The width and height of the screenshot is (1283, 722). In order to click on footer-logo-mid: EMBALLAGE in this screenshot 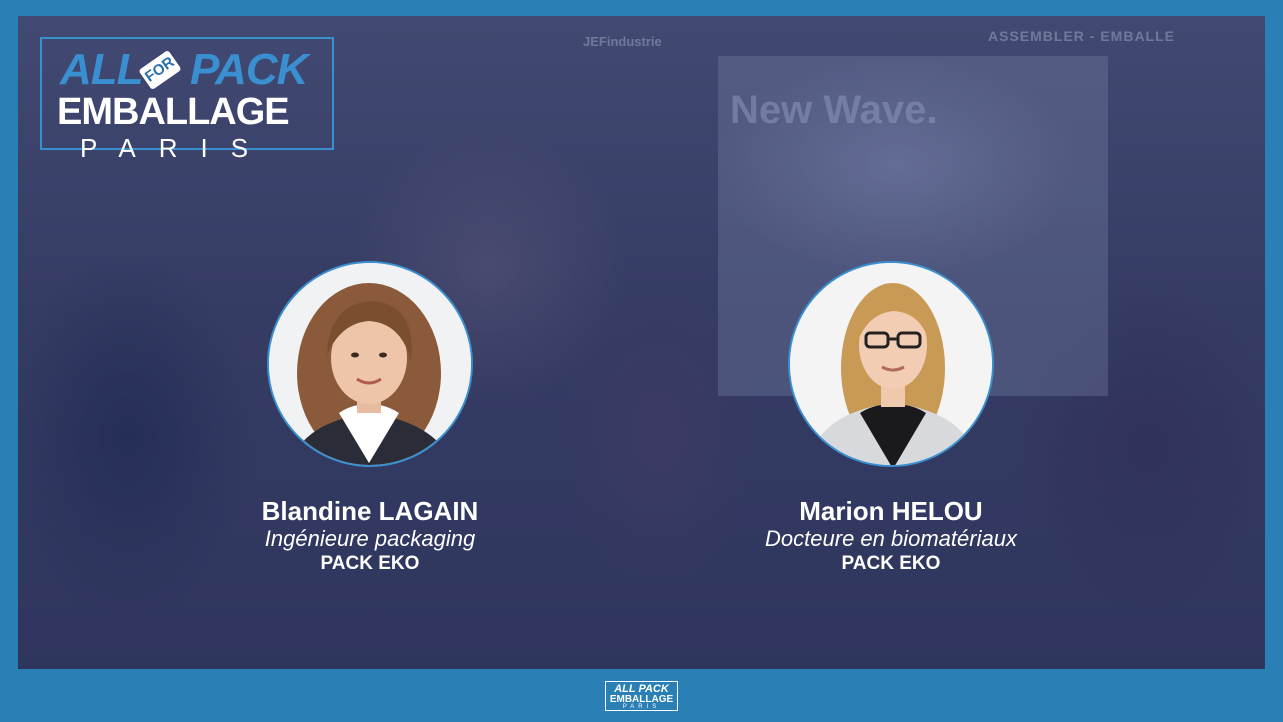, I will do `click(641, 699)`.